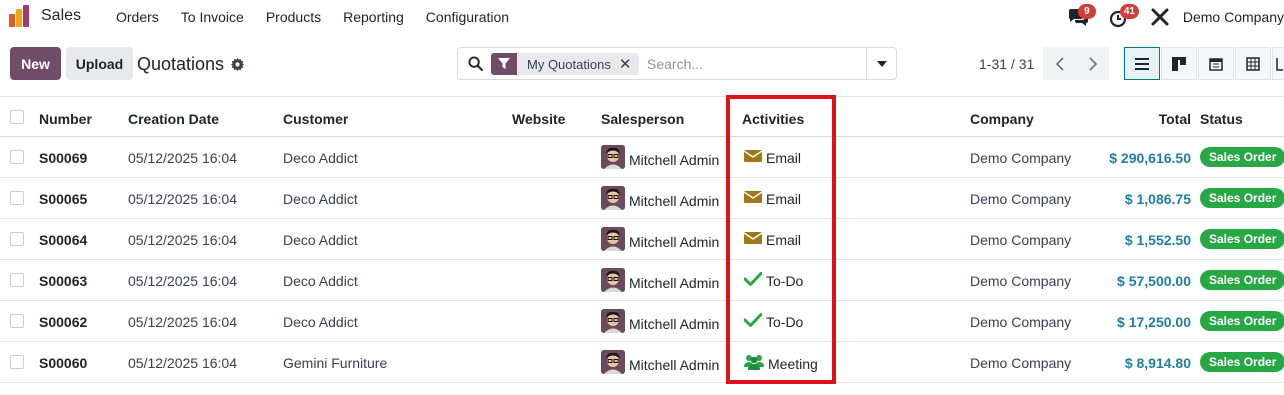  I want to click on tools-icon, so click(1160, 17).